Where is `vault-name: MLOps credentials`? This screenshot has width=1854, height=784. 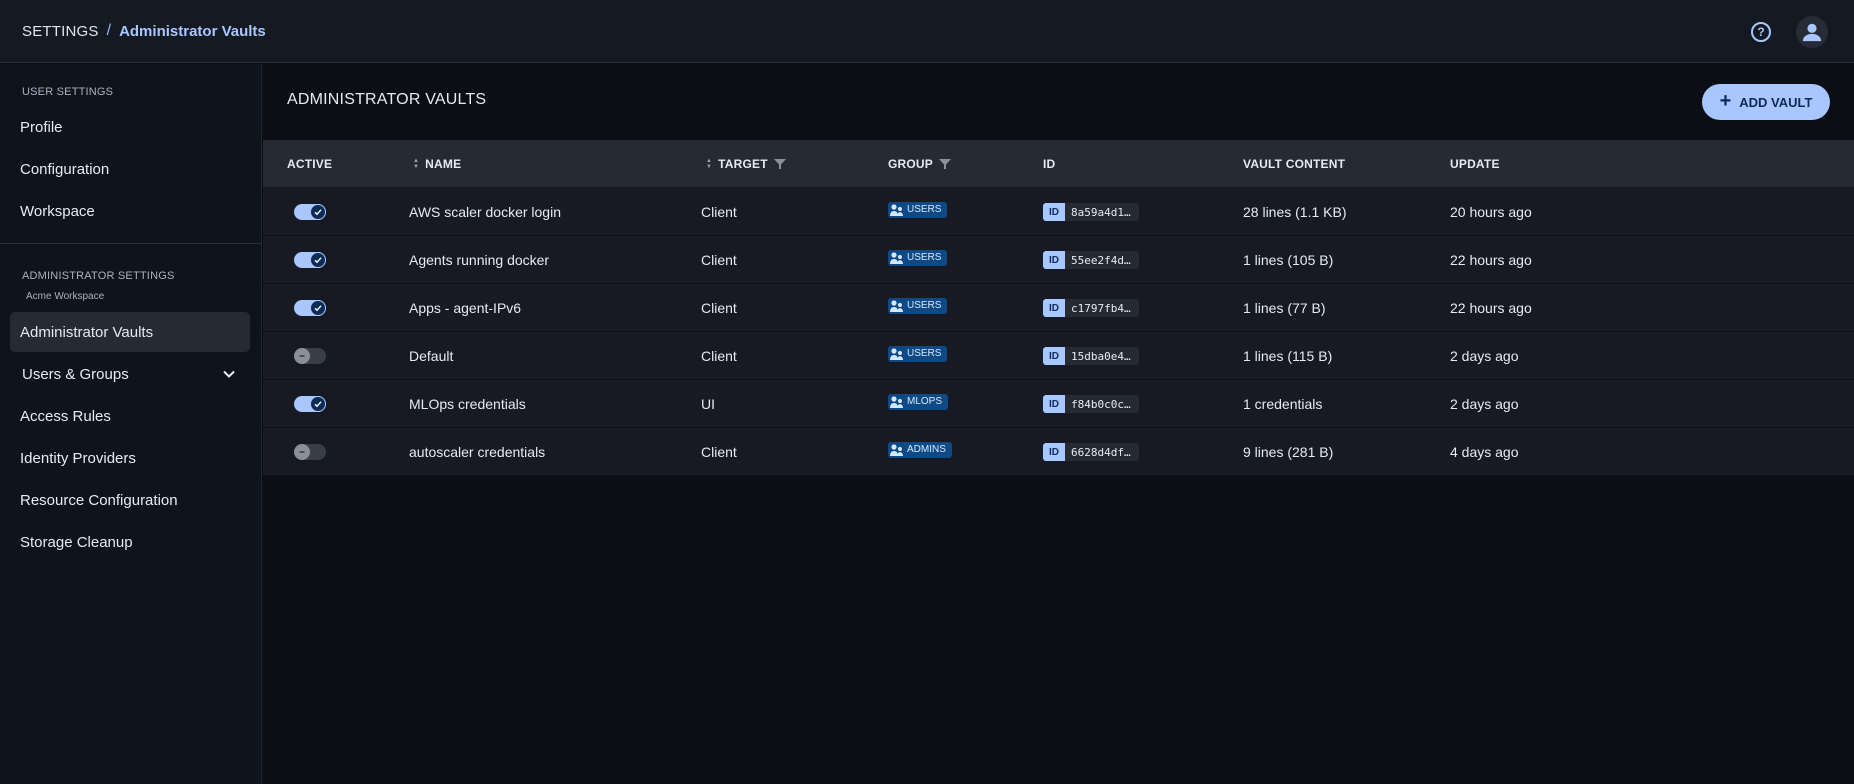 vault-name: MLOps credentials is located at coordinates (467, 404).